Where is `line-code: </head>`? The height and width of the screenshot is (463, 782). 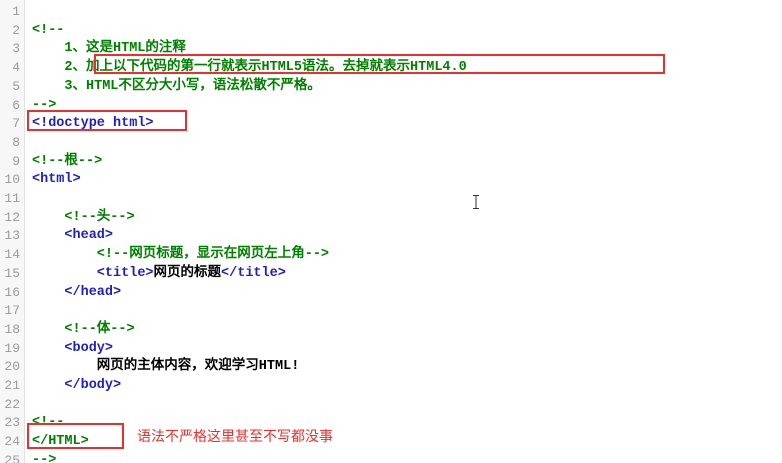 line-code: </head> is located at coordinates (76, 293).